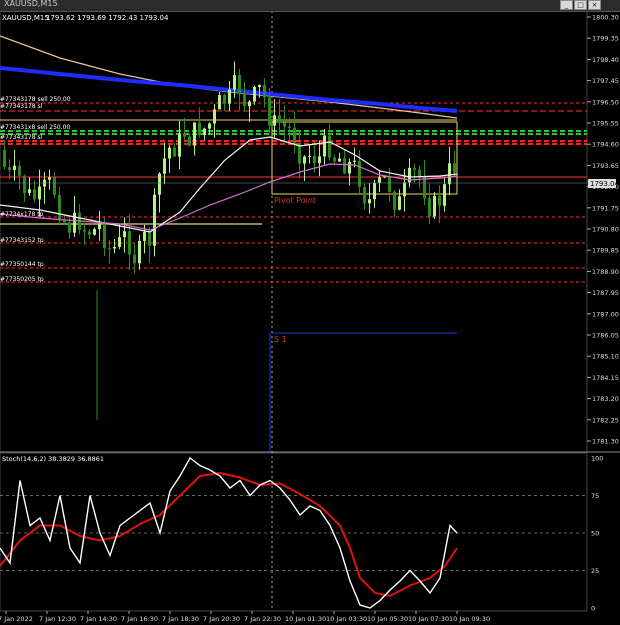 The width and height of the screenshot is (620, 625). What do you see at coordinates (22, 279) in the screenshot?
I see `order-label: #77350205 tp` at bounding box center [22, 279].